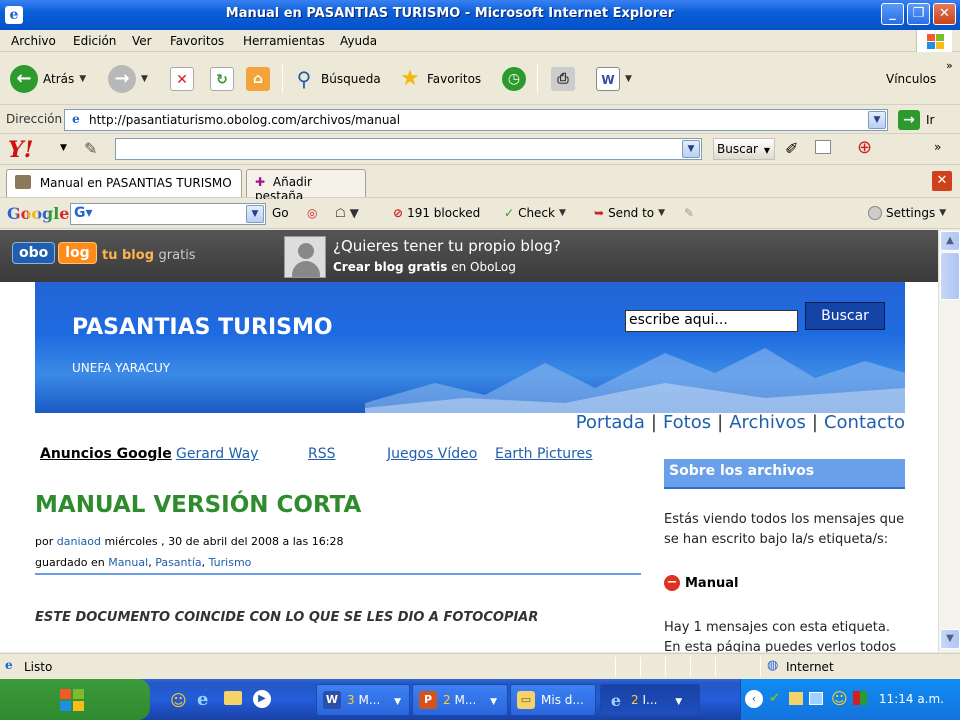 Image resolution: width=960 pixels, height=720 pixels. What do you see at coordinates (823, 147) in the screenshot?
I see `mail-icon` at bounding box center [823, 147].